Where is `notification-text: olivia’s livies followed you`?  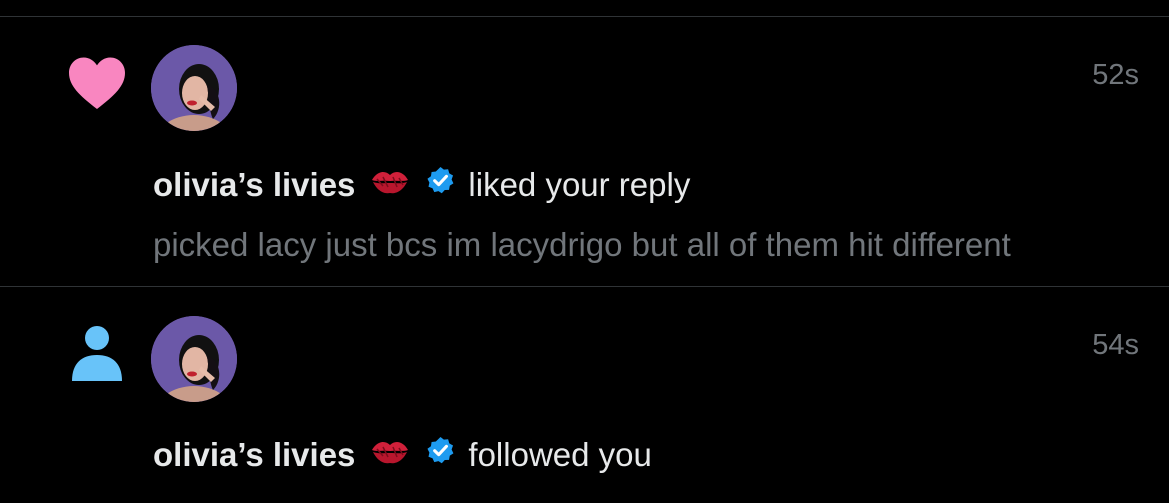
notification-text: olivia’s livies followed you is located at coordinates (402, 454).